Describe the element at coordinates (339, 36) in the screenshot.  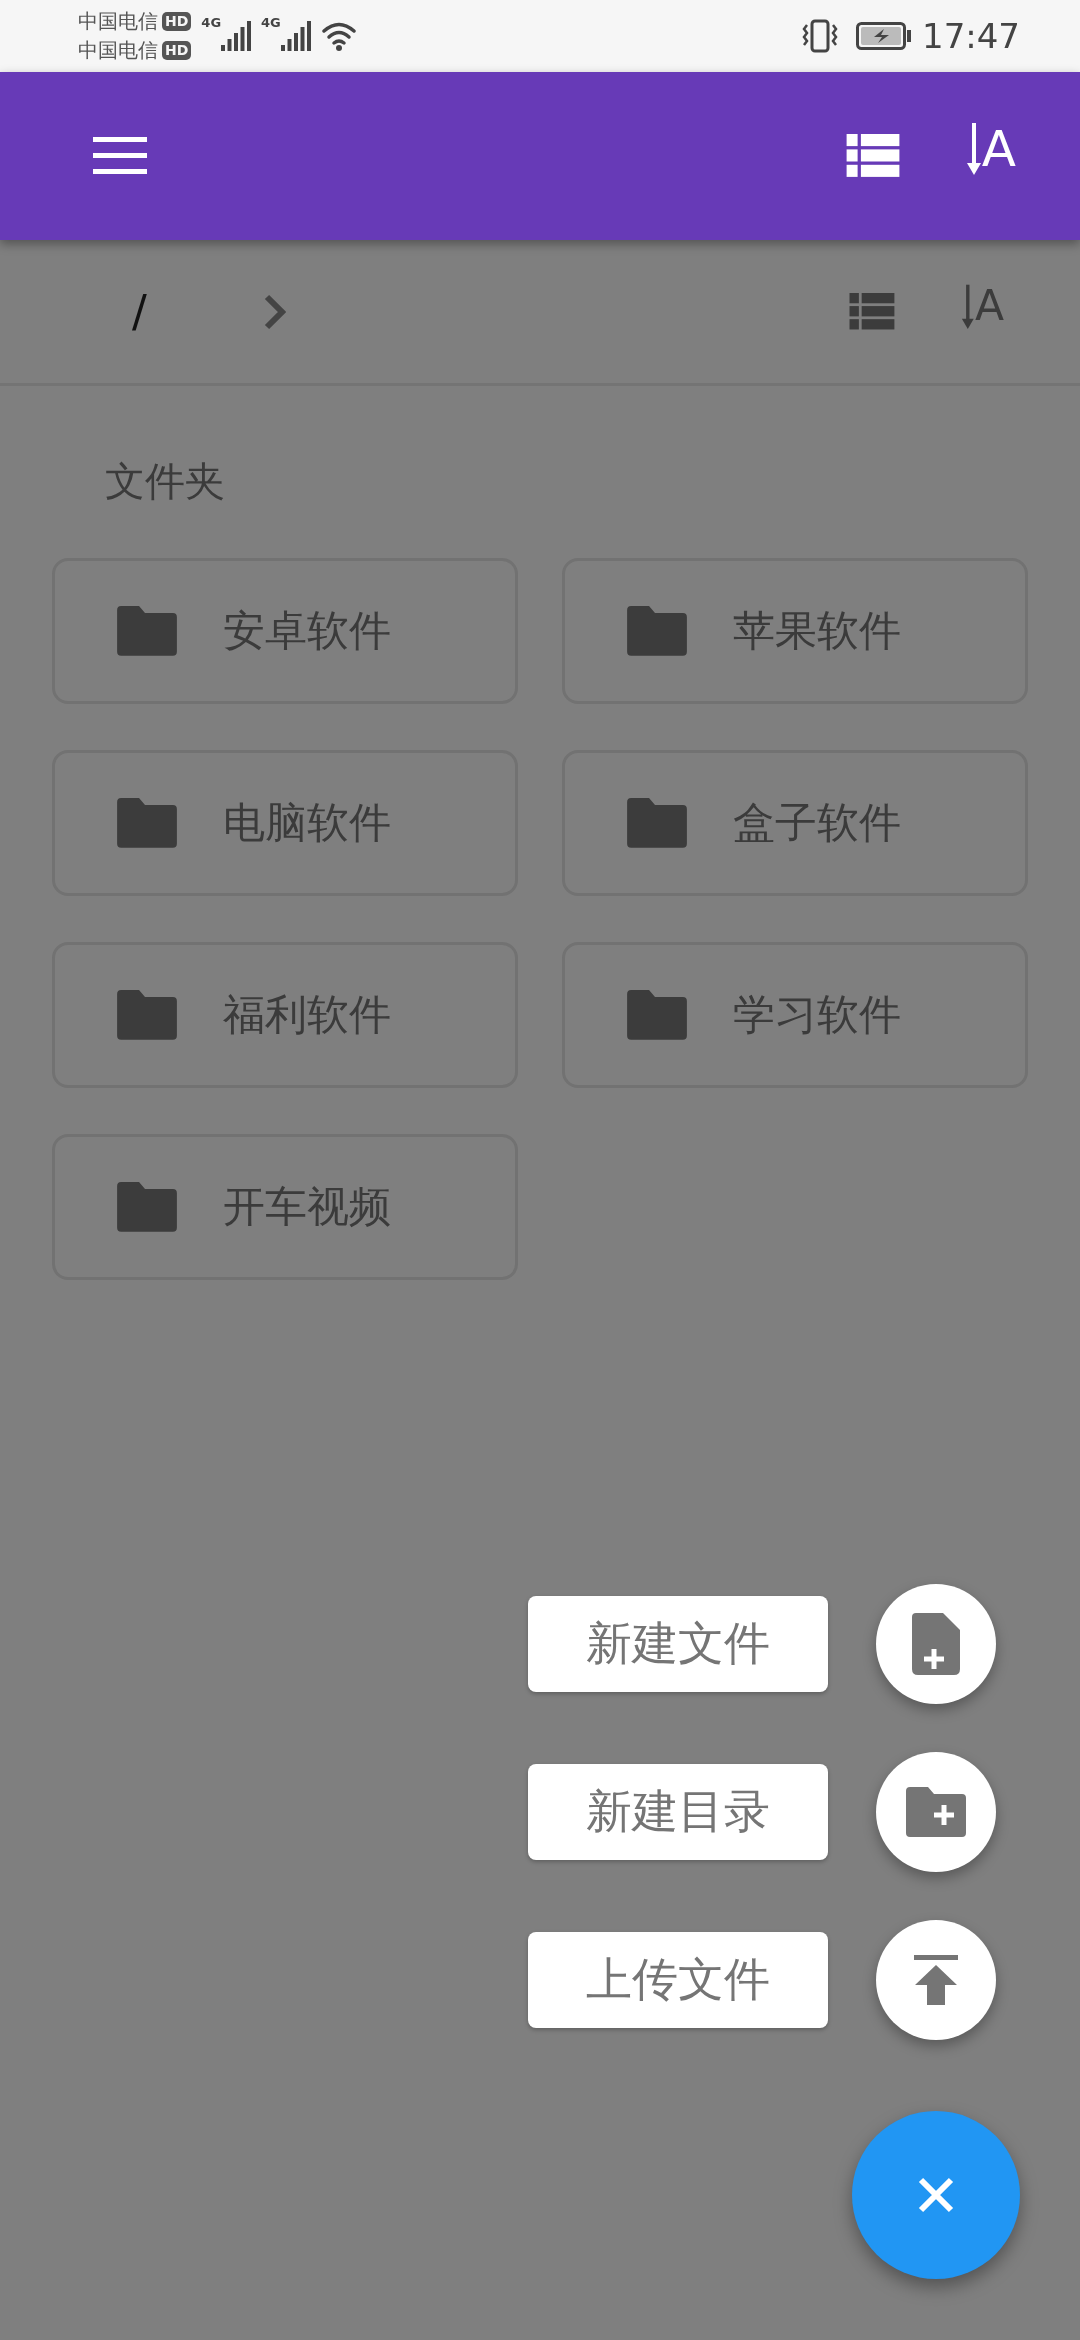
I see `wifi-icon` at that location.